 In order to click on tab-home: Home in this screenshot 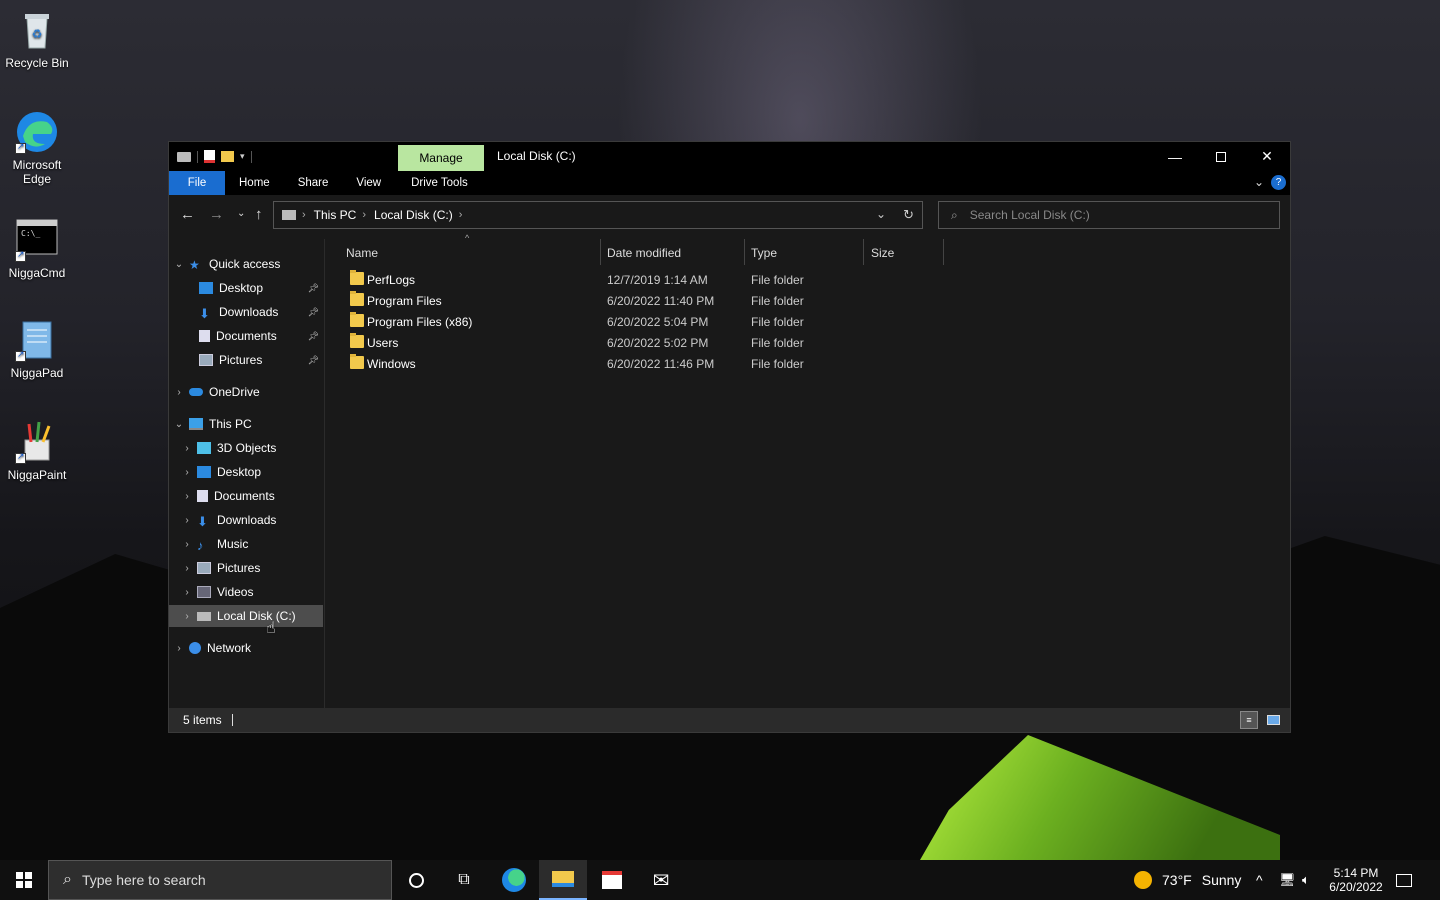, I will do `click(254, 183)`.